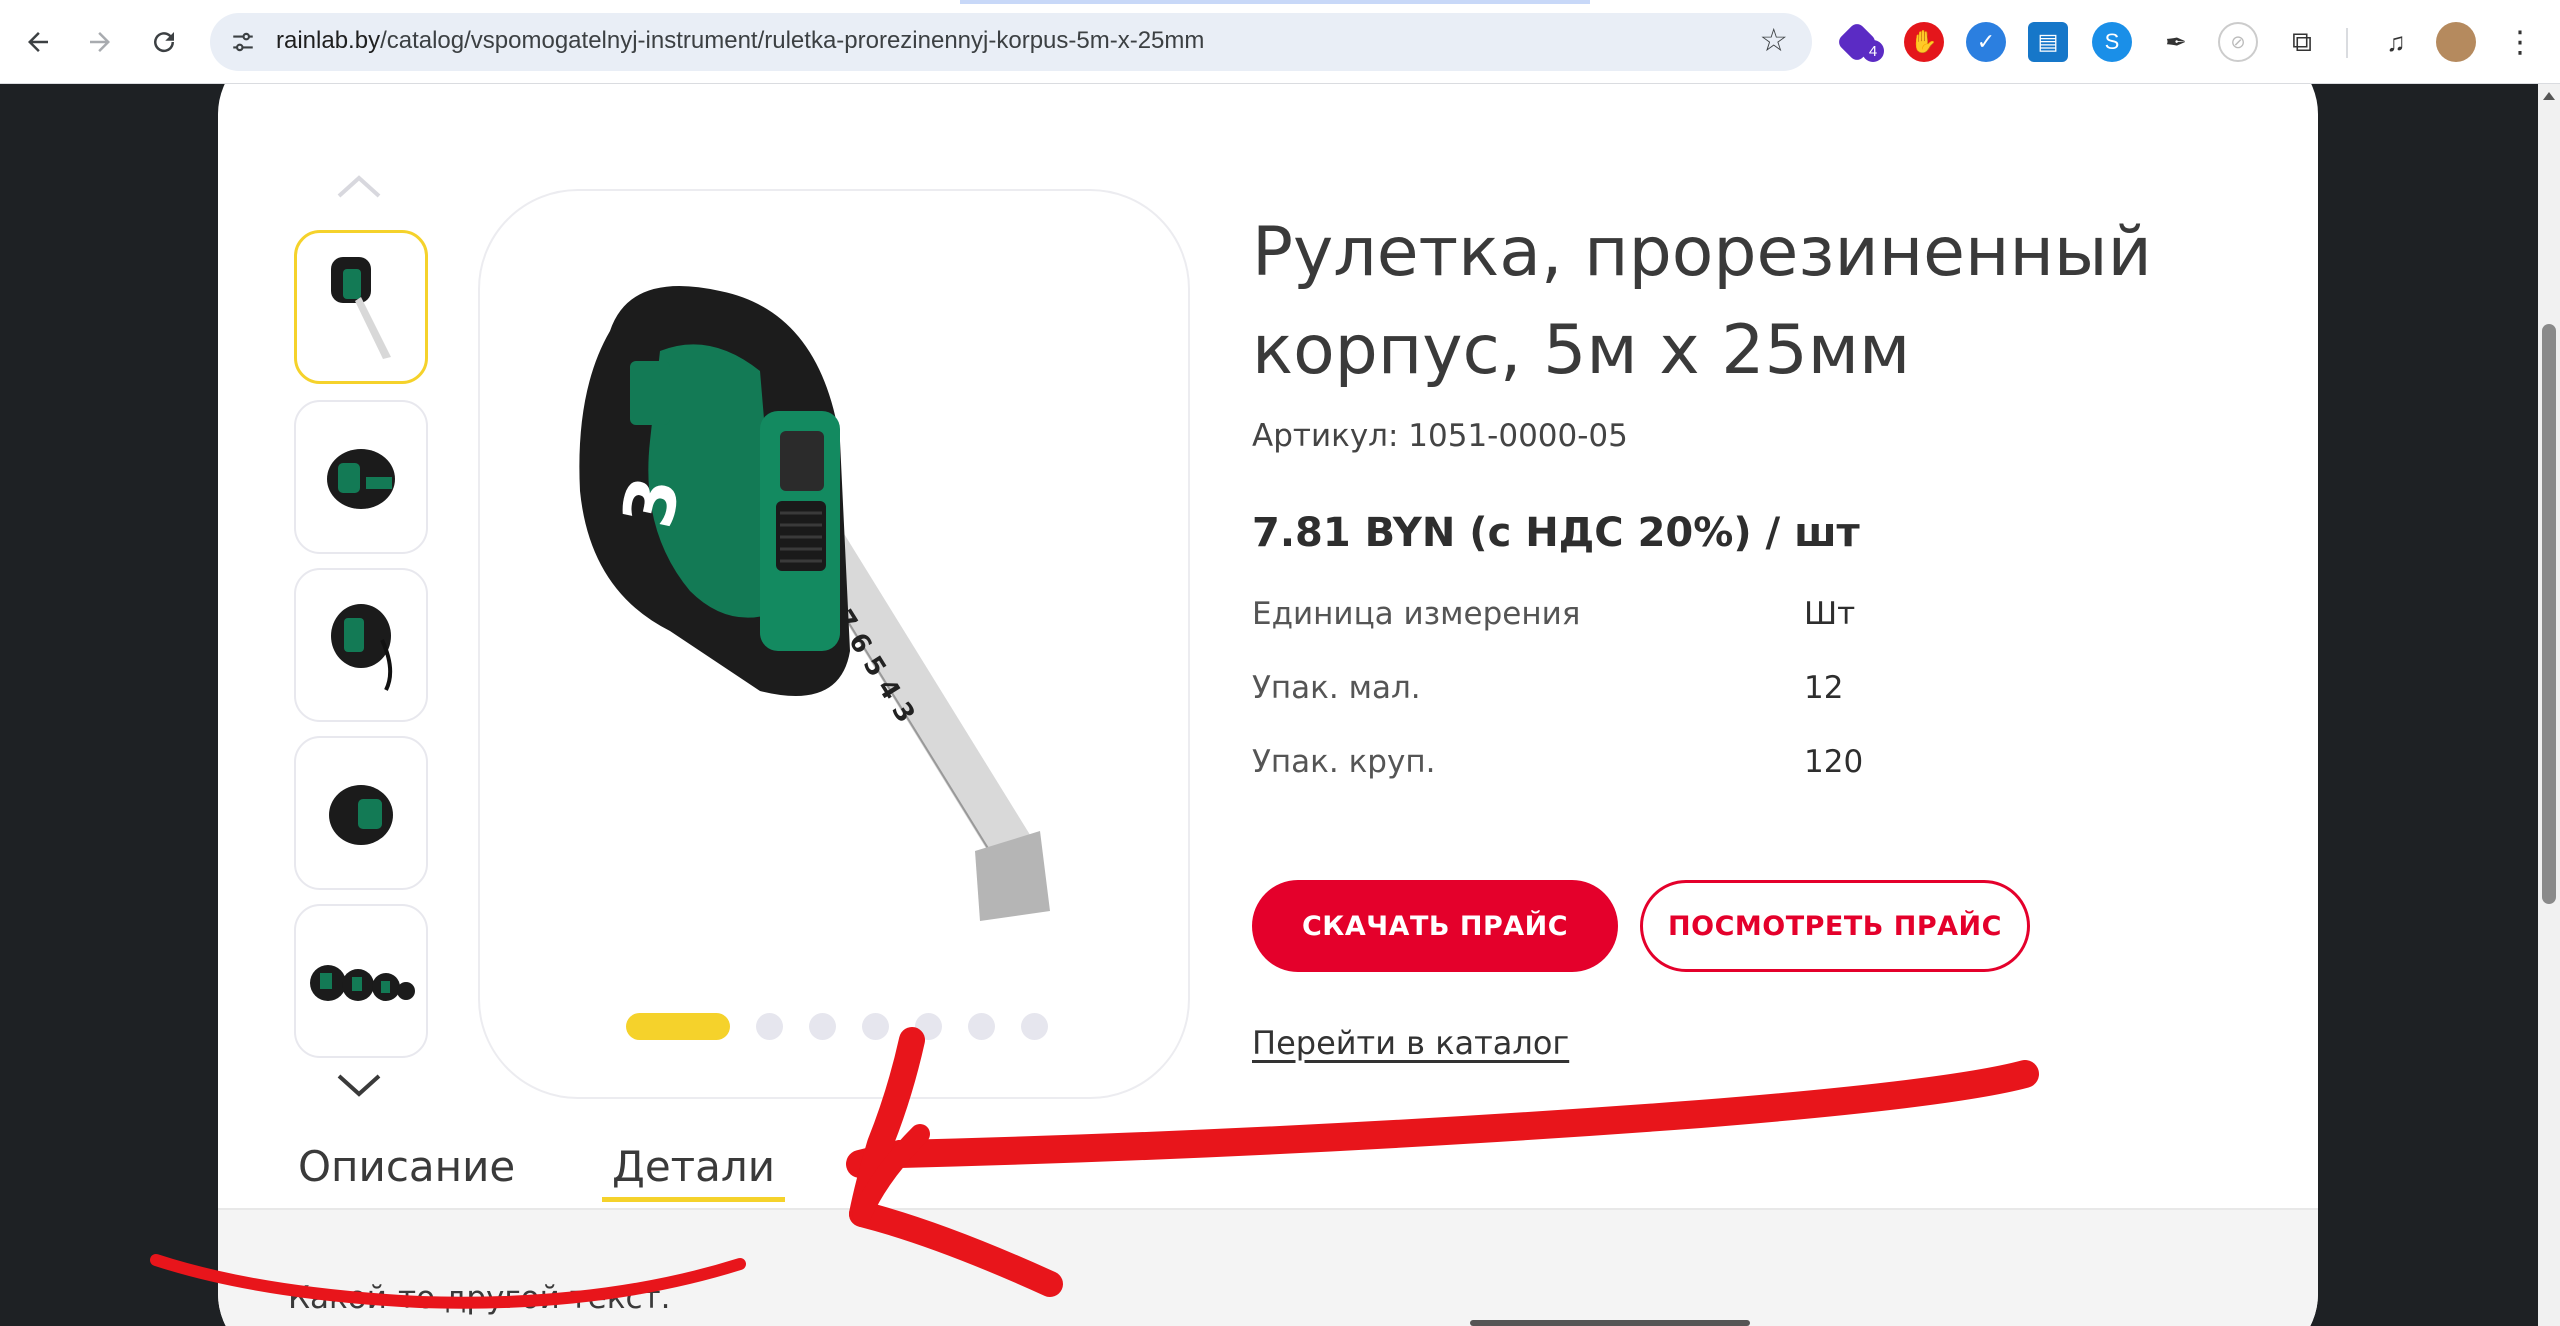 This screenshot has width=2560, height=1326. Describe the element at coordinates (1416, 614) in the screenshot. I see `property-key: Единица измерения` at that location.